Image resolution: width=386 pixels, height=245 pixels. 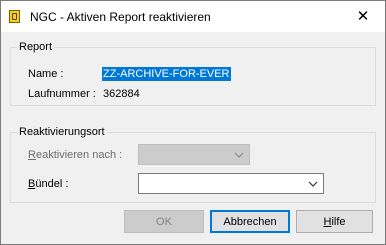 What do you see at coordinates (250, 221) in the screenshot?
I see `cancel-button: Abbrechen` at bounding box center [250, 221].